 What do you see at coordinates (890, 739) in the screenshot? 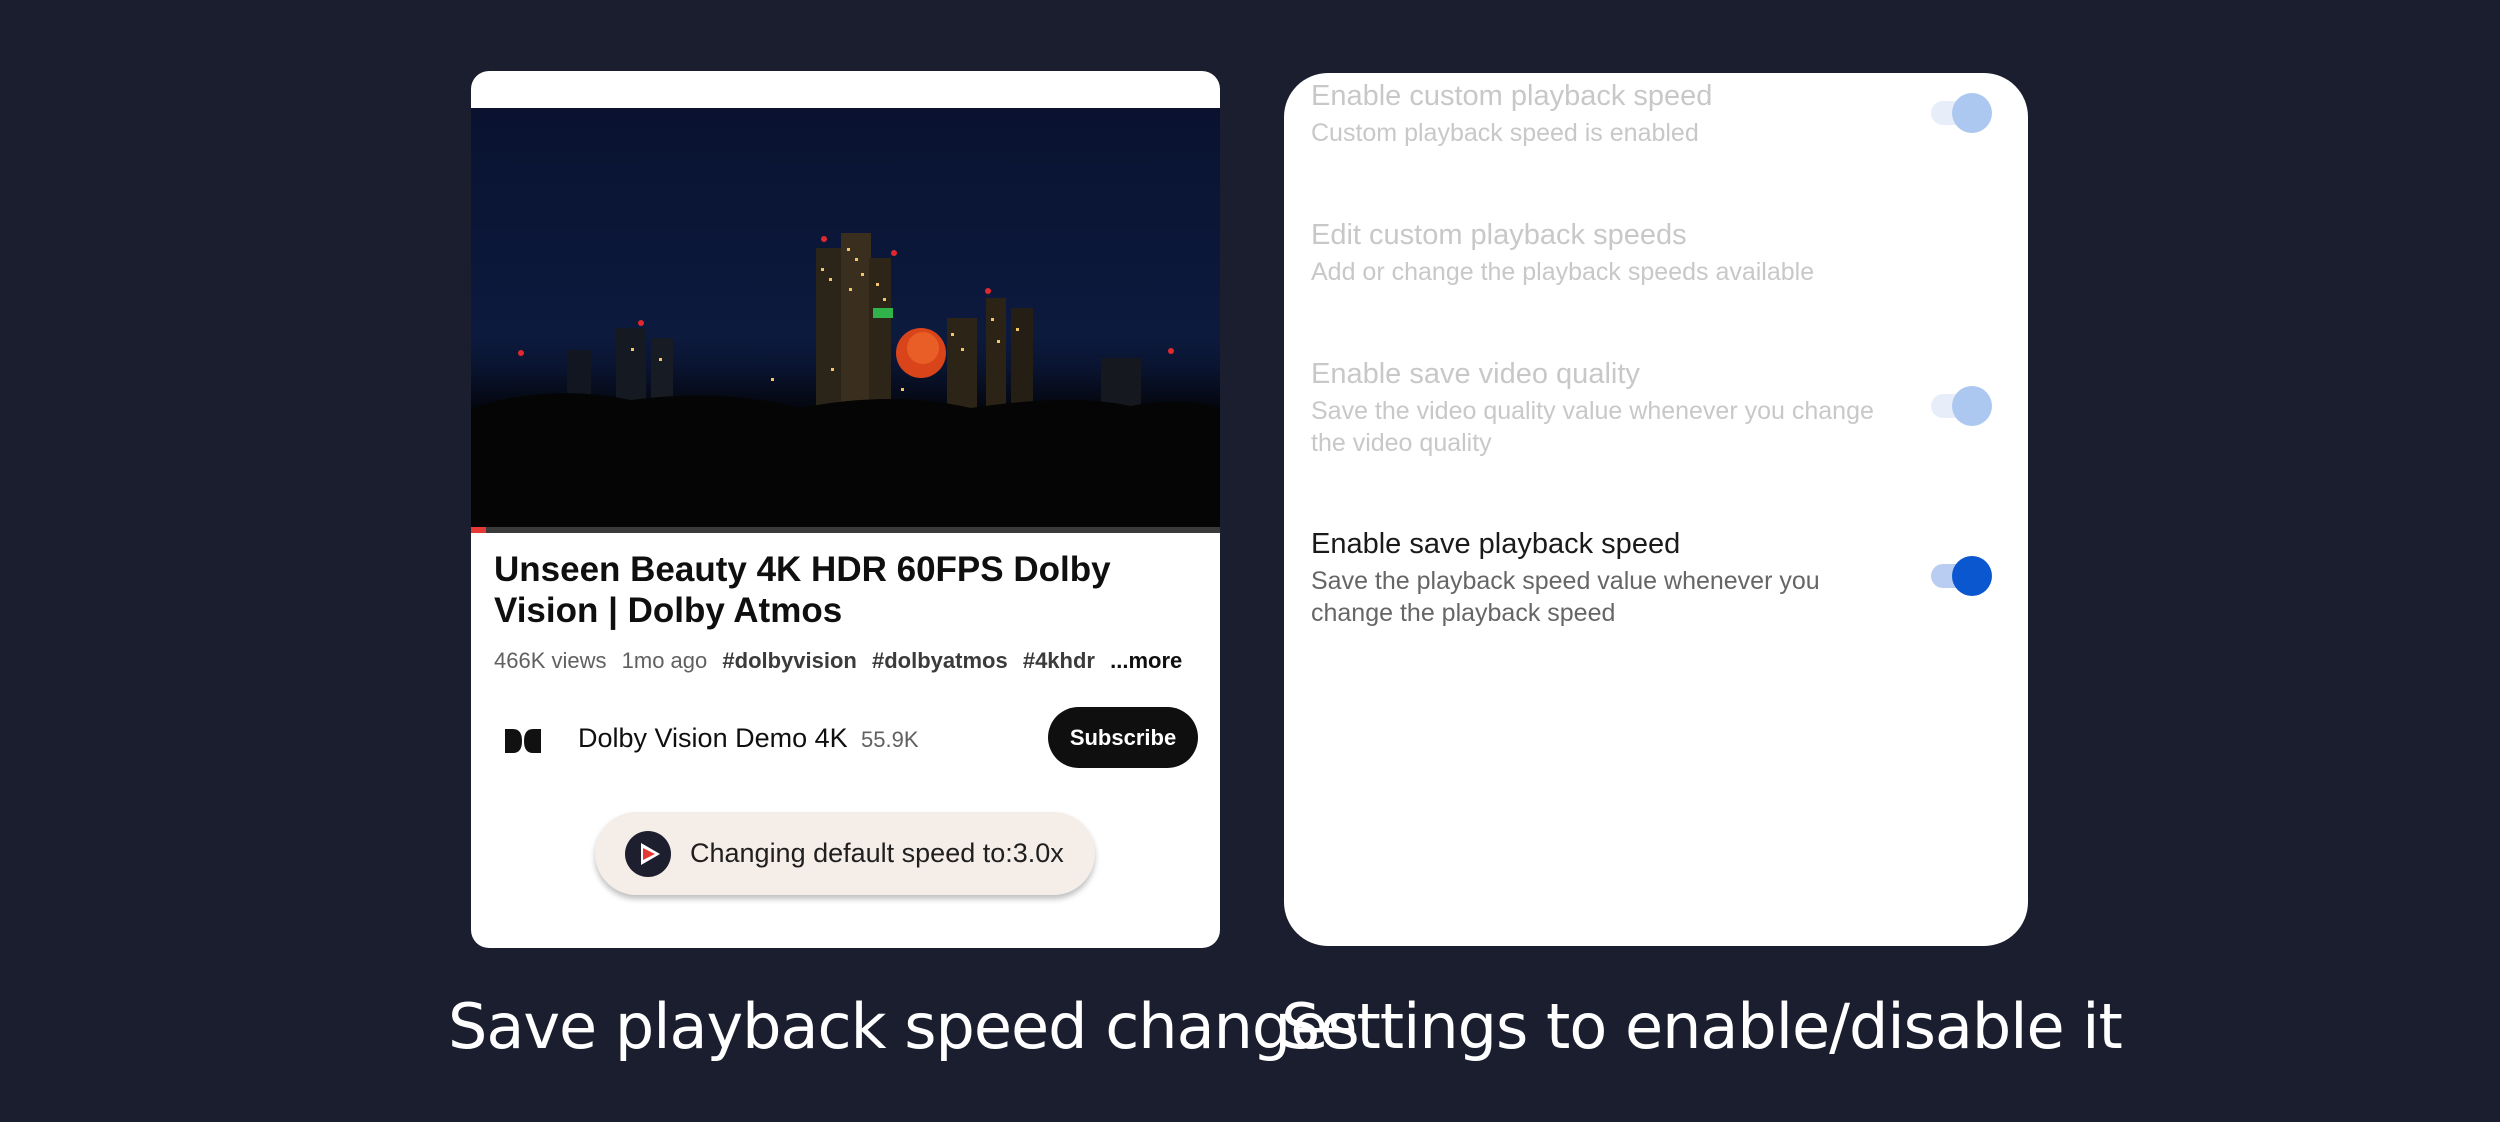
I see `subscriber-count: 55.9K` at bounding box center [890, 739].